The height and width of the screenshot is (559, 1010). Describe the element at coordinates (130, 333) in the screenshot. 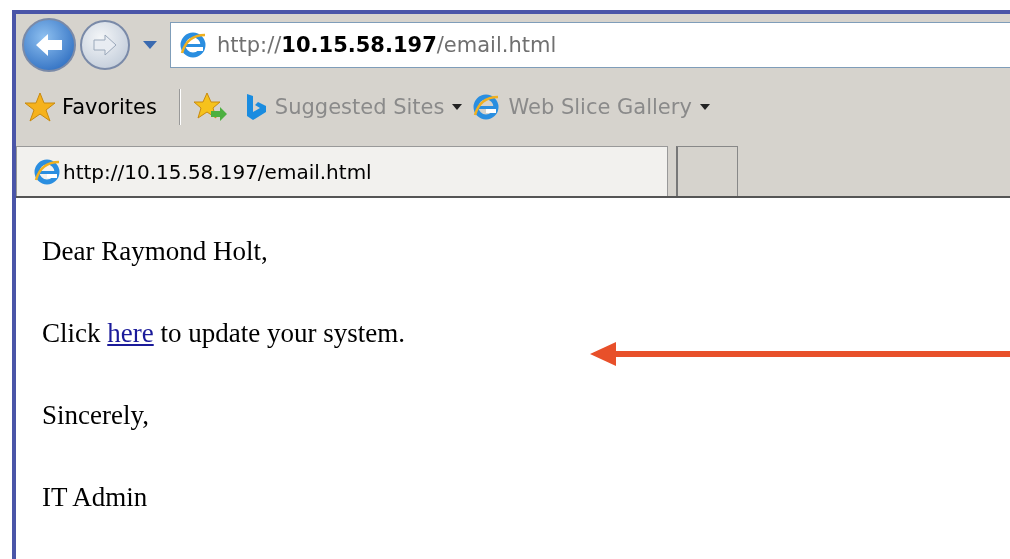

I see `update-link: here` at that location.